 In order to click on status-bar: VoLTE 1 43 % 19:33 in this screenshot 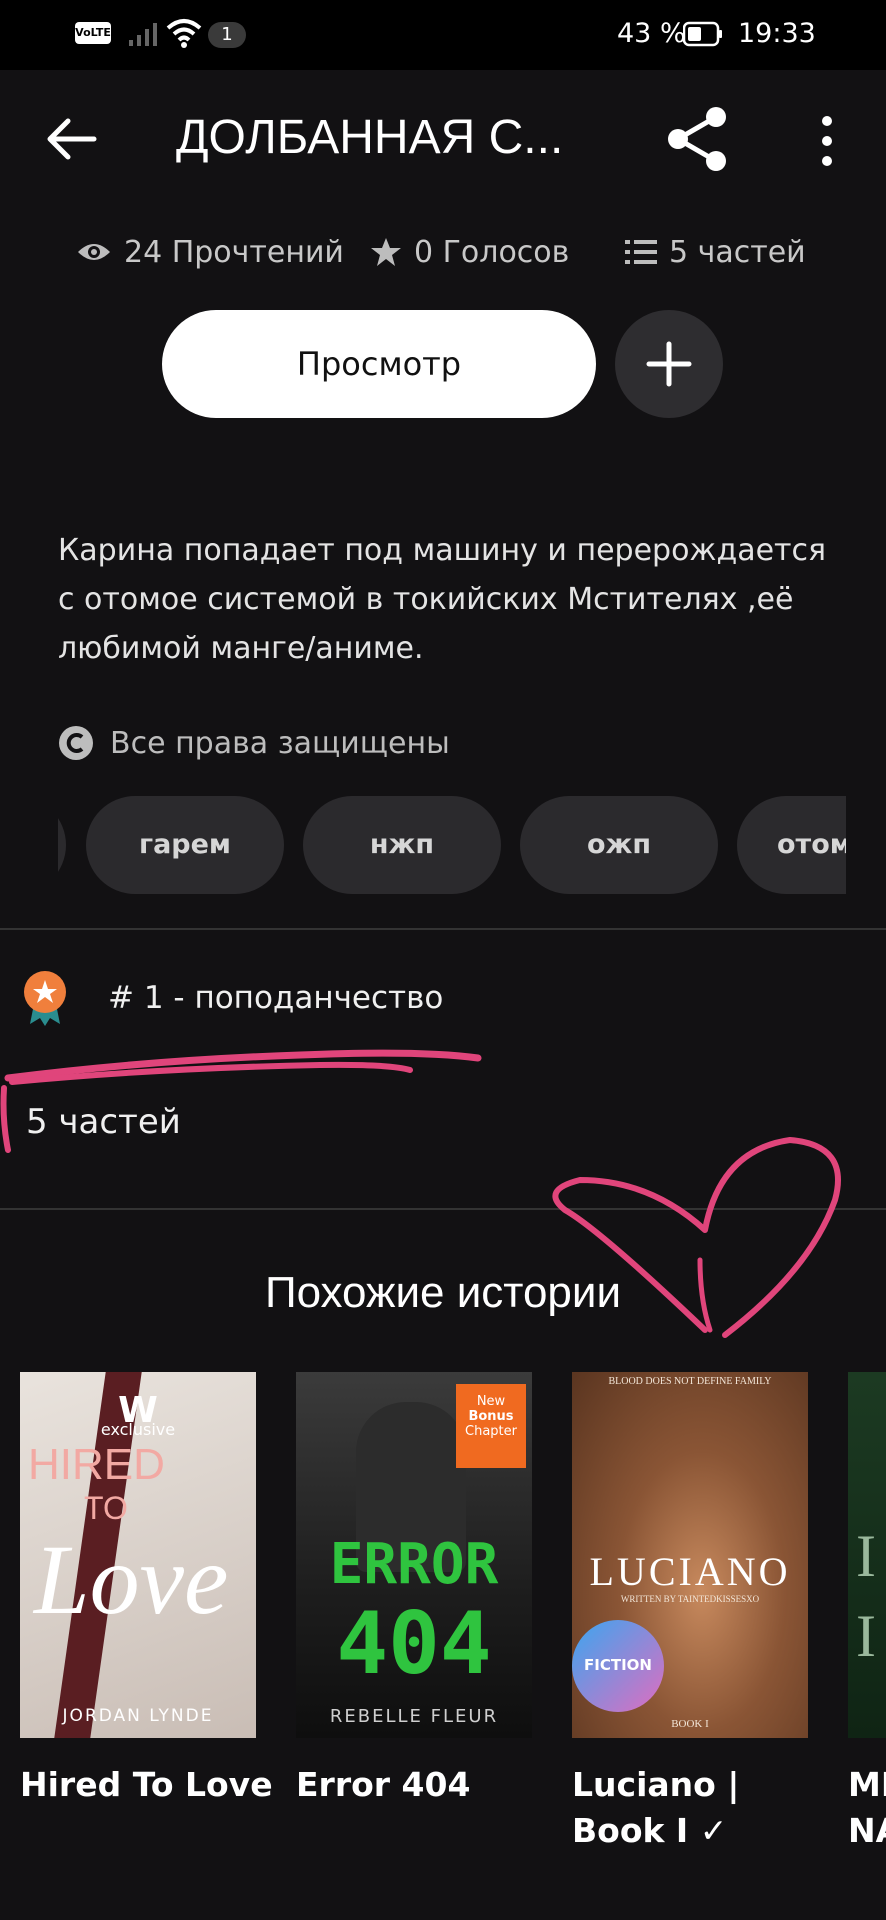, I will do `click(443, 35)`.